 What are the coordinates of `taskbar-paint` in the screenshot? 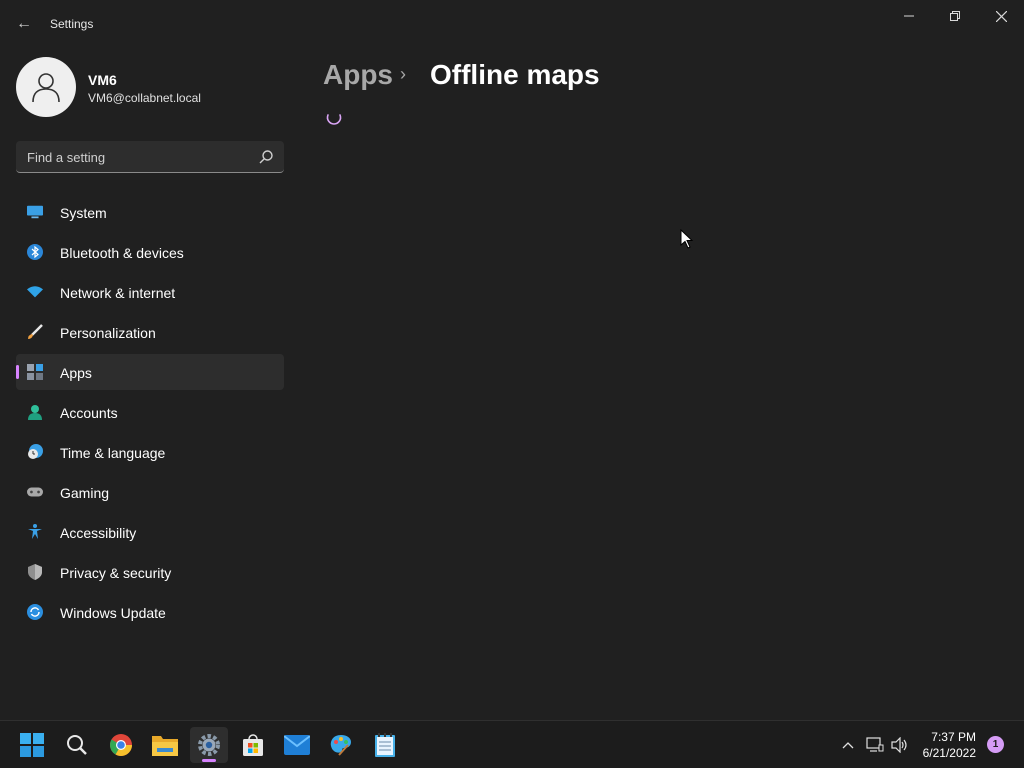 It's located at (341, 745).